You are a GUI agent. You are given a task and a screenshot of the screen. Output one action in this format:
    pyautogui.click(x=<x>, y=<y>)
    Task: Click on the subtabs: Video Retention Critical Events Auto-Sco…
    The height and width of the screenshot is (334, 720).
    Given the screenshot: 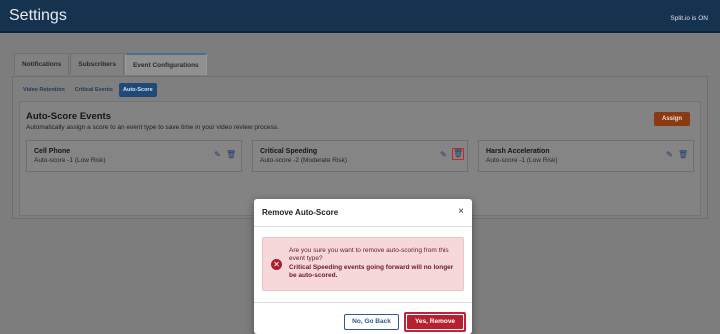 What is the action you would take?
    pyautogui.click(x=89, y=90)
    